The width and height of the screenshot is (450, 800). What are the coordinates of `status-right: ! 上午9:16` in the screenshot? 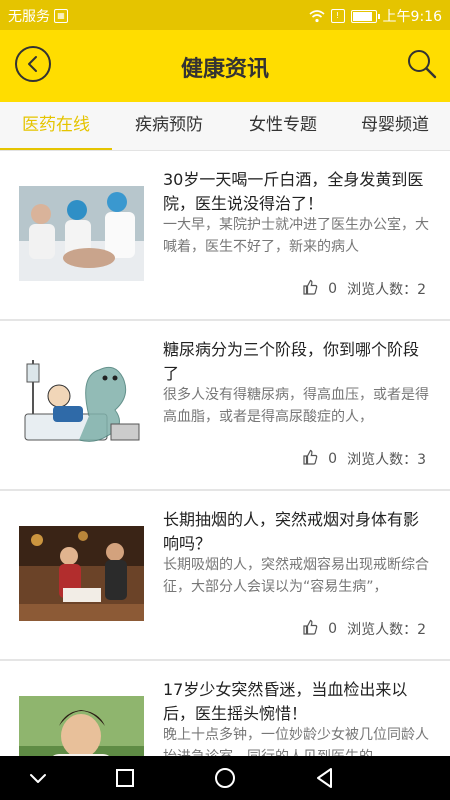 It's located at (375, 16).